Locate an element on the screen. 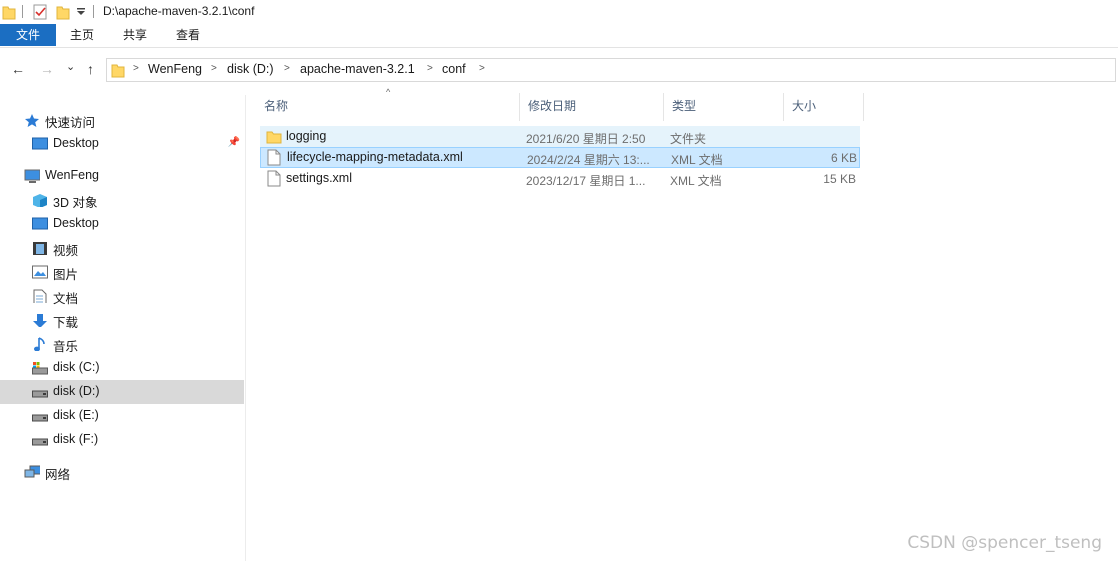  sidebar-item-pictures: 图片 is located at coordinates (122, 272).